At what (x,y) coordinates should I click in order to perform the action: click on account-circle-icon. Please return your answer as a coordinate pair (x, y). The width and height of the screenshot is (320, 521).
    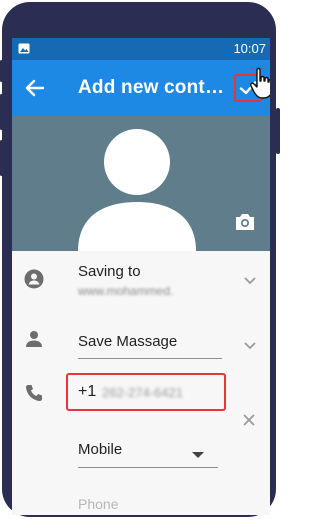
    Looking at the image, I should click on (34, 279).